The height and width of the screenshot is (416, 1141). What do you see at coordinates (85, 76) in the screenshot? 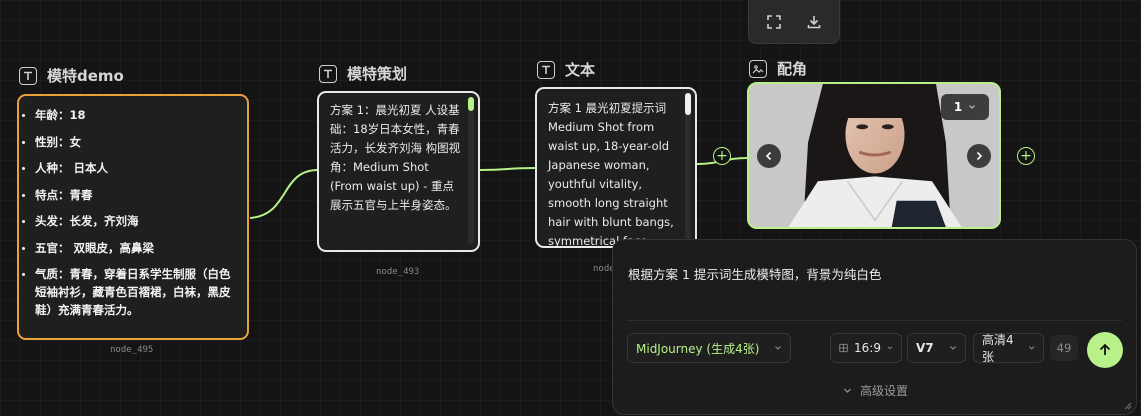
I see `model-node-title: 模特demo` at bounding box center [85, 76].